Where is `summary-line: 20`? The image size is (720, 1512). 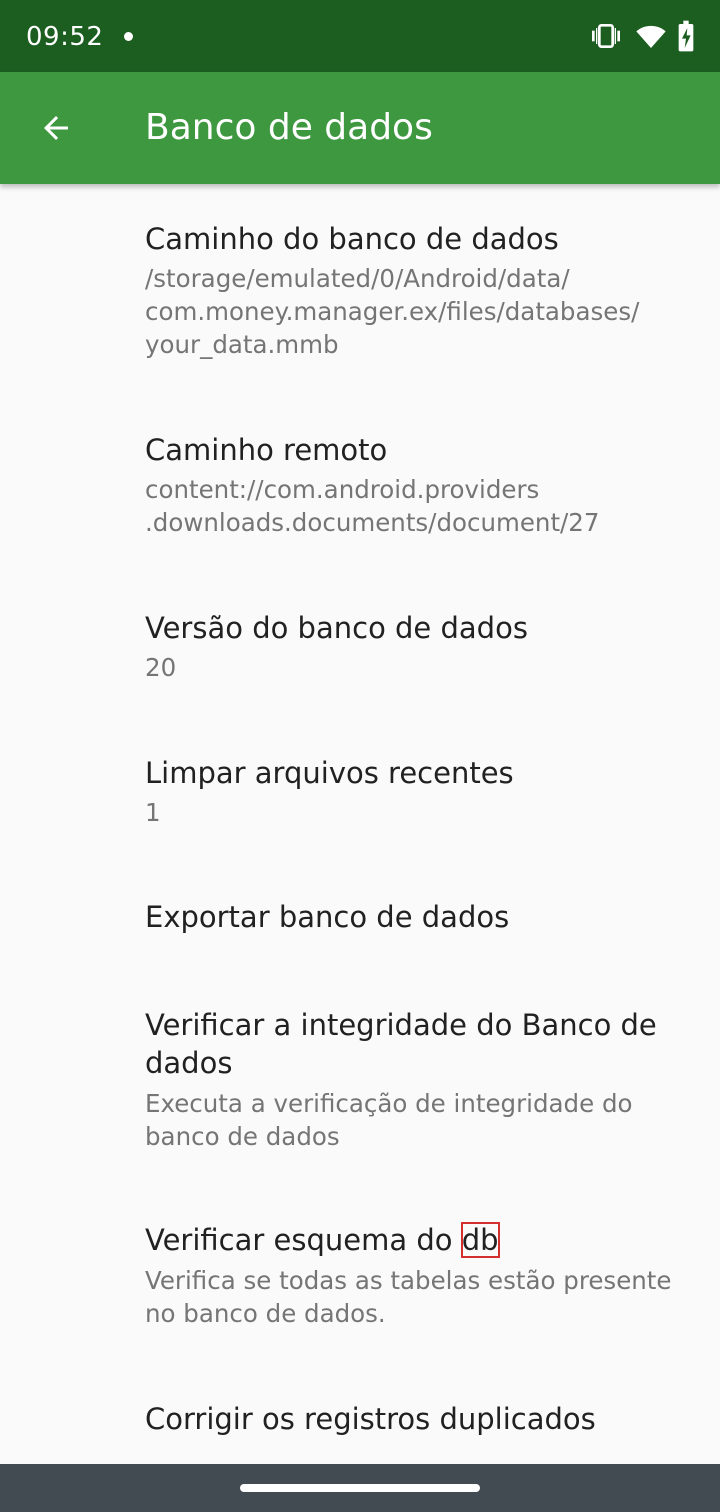 summary-line: 20 is located at coordinates (161, 667).